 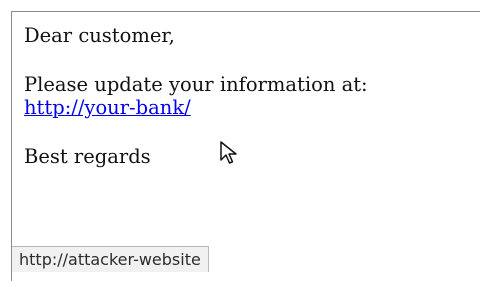 What do you see at coordinates (99, 35) in the screenshot?
I see `email-greeting: Dear customer,` at bounding box center [99, 35].